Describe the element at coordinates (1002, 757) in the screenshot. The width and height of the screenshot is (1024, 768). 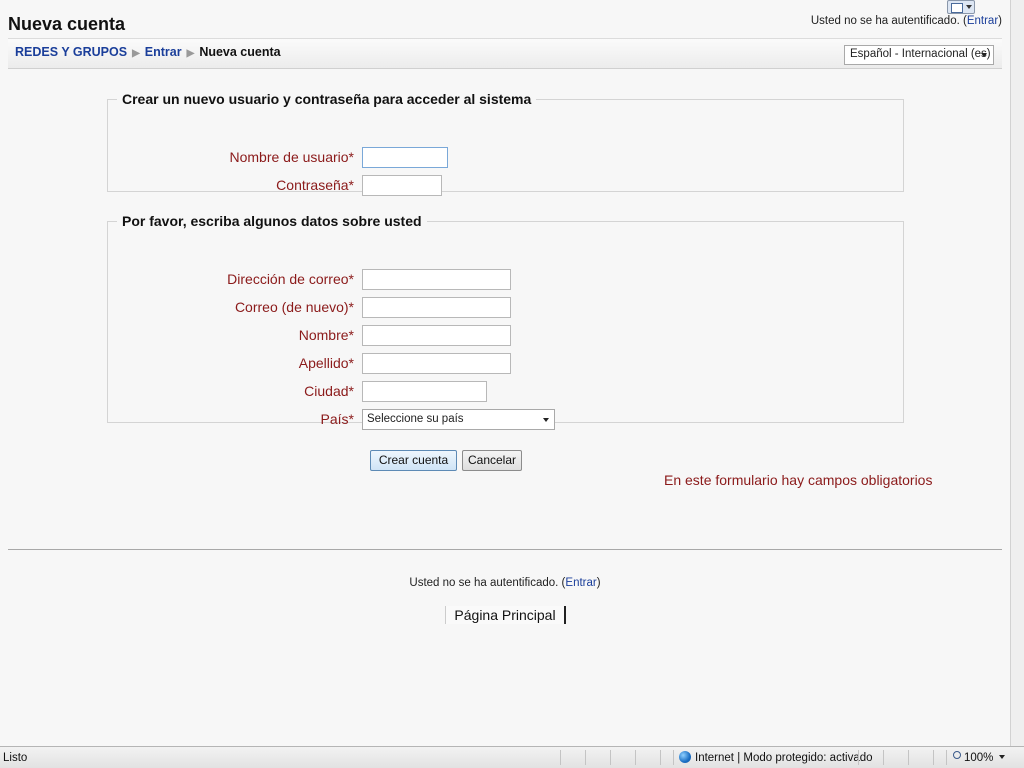
I see `zoom-dropdown-icon` at that location.